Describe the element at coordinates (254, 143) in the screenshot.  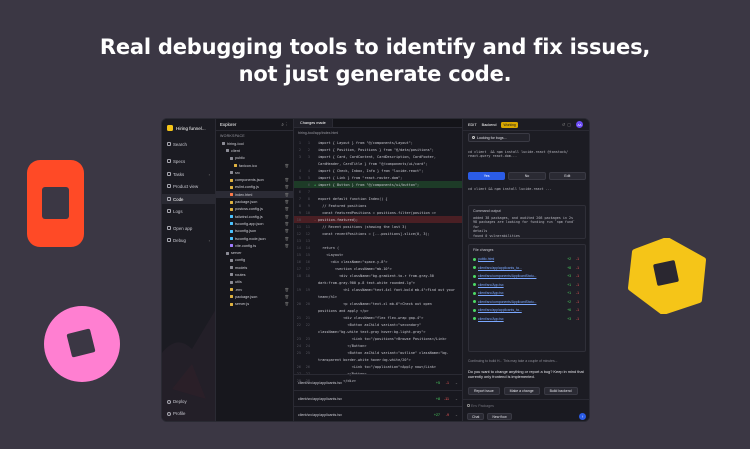
I see `tree-item: hiring-tool` at that location.